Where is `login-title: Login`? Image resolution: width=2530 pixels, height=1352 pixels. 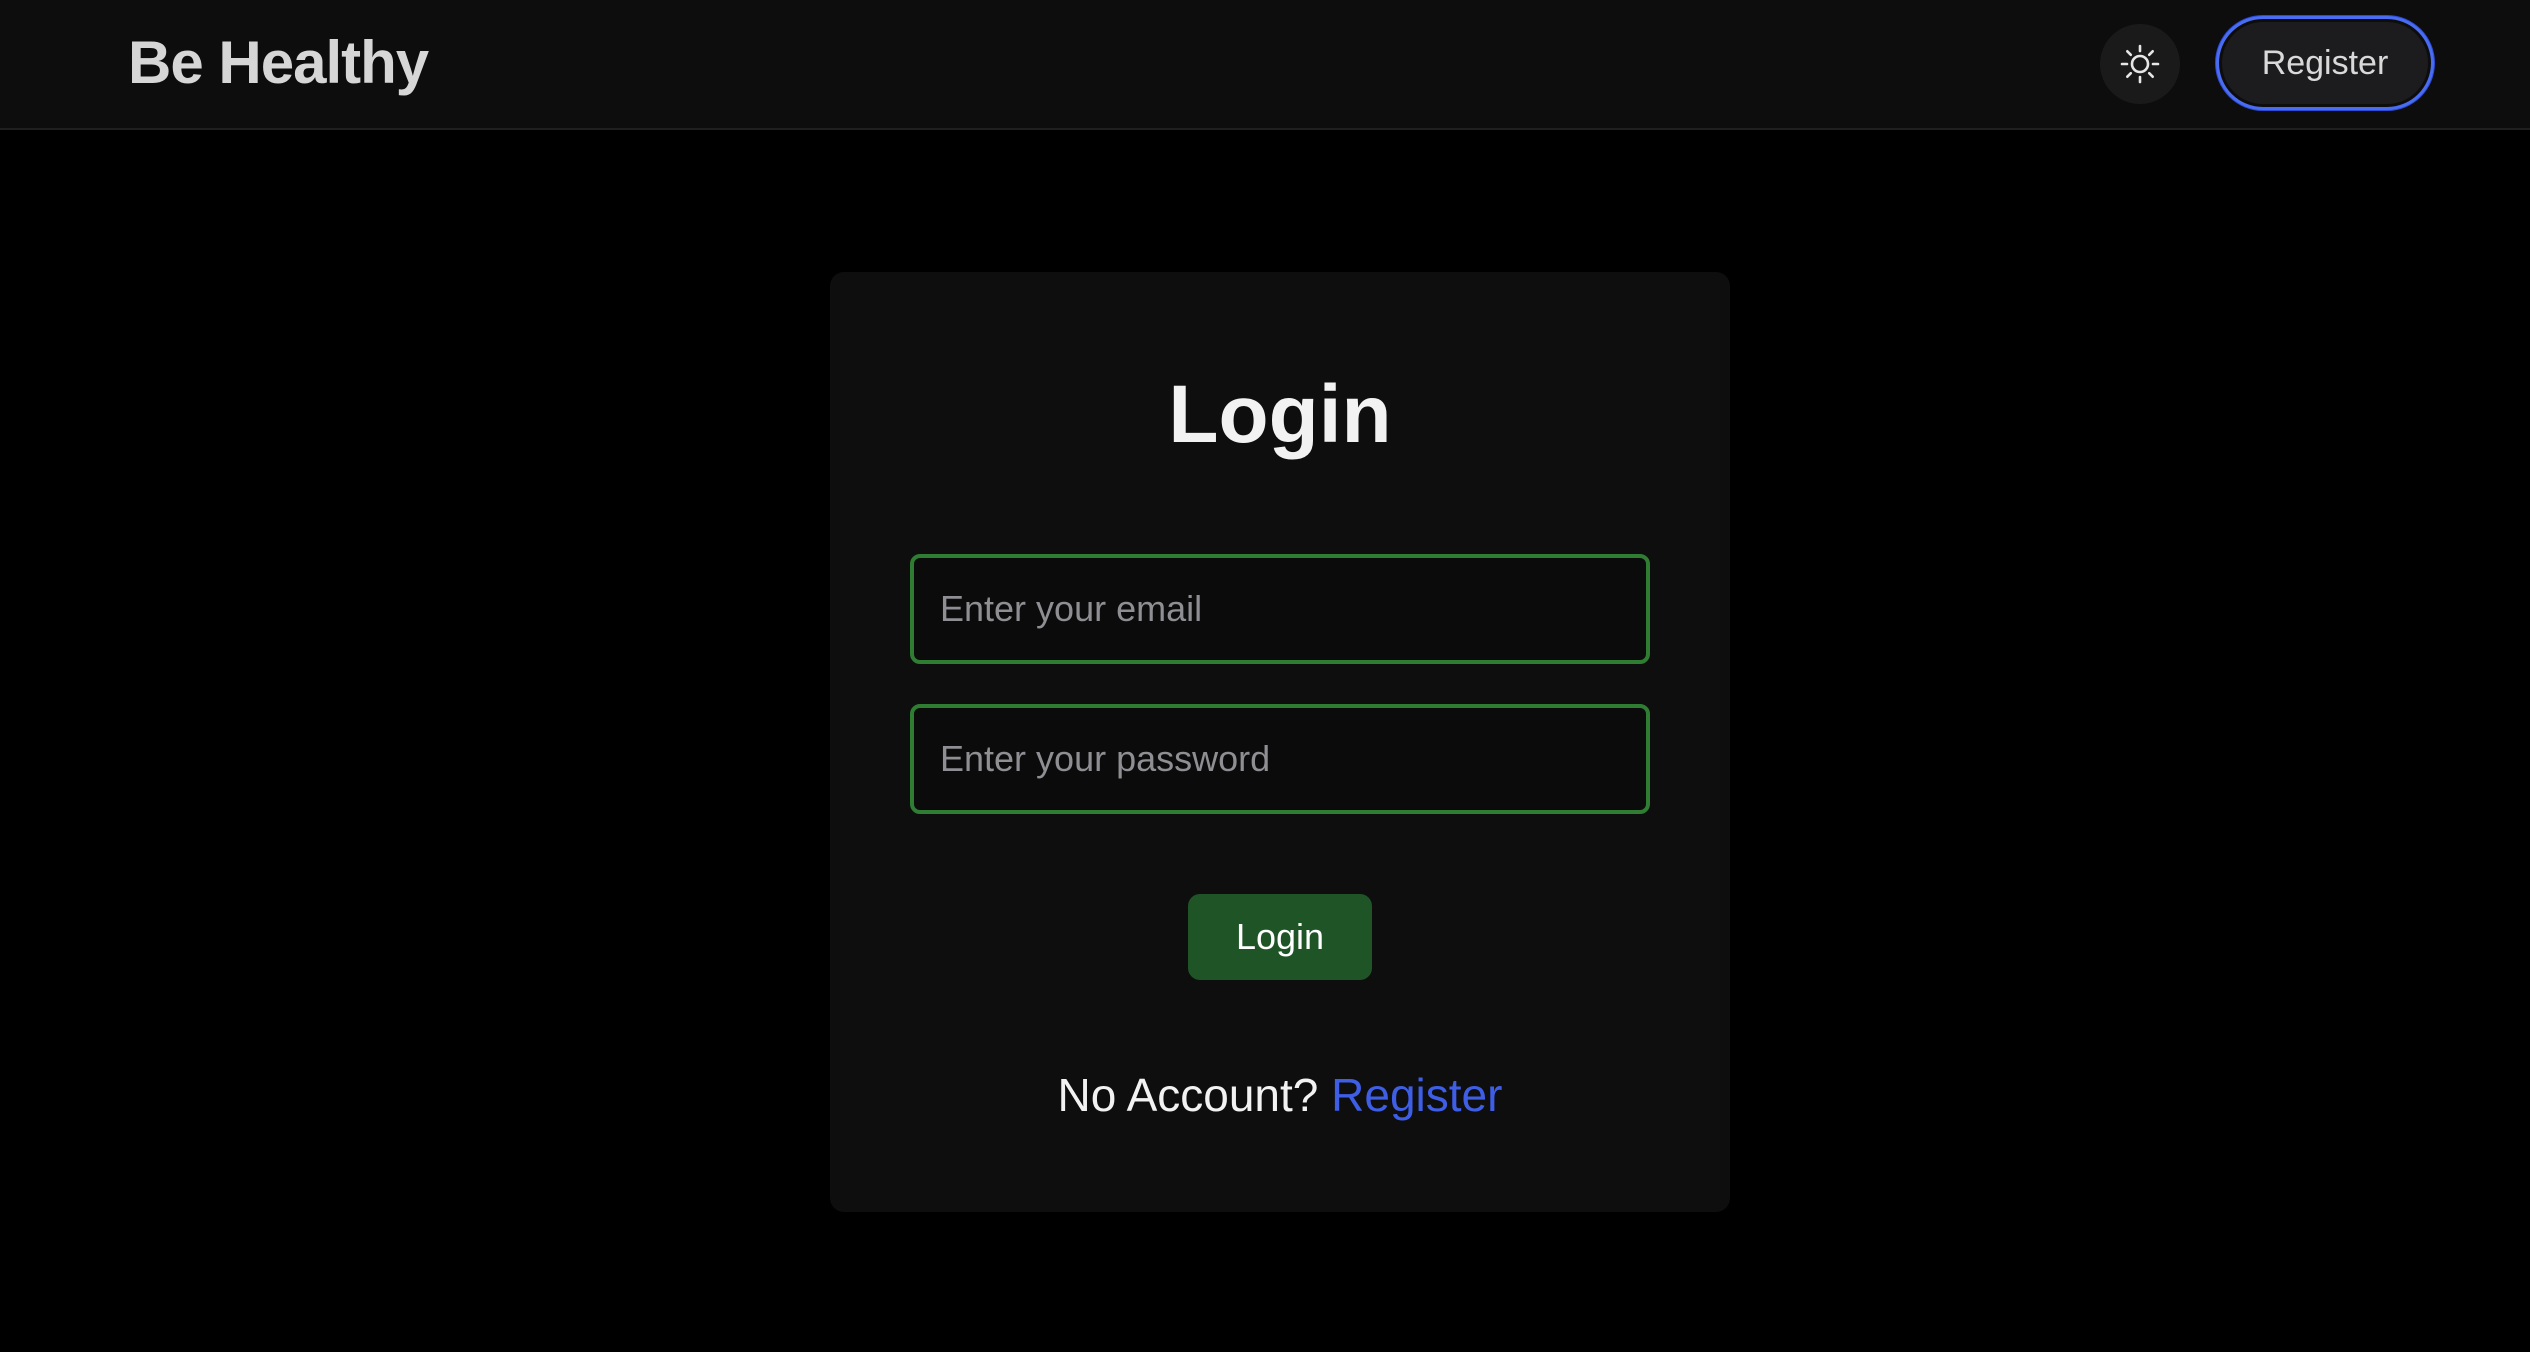 login-title: Login is located at coordinates (1280, 414).